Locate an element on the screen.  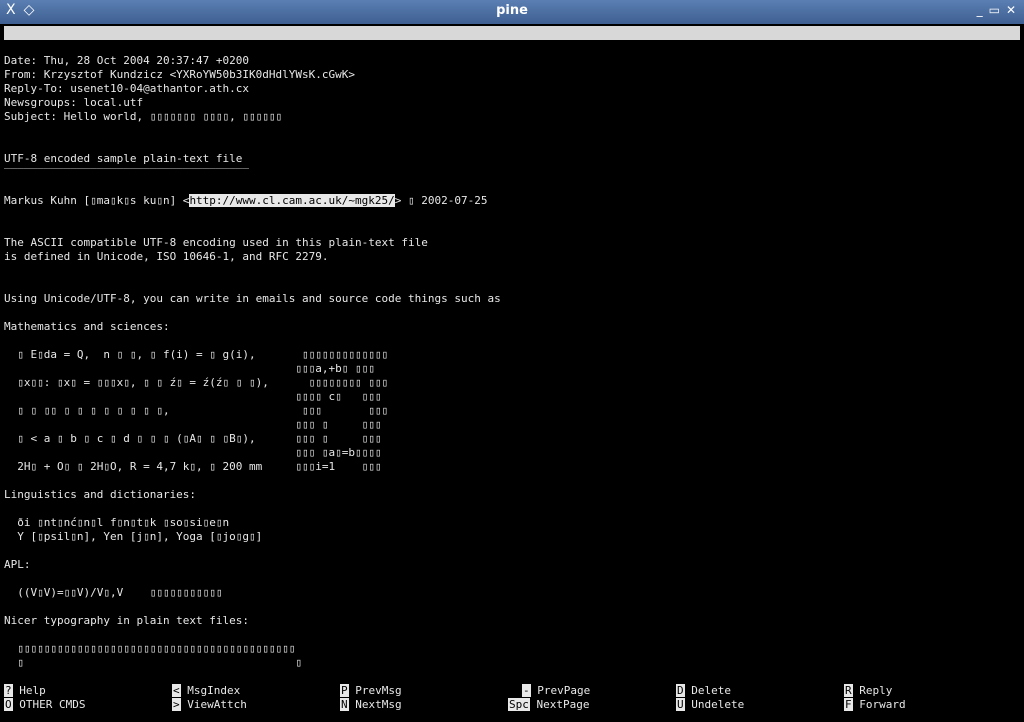
cmd-label: Undelete is located at coordinates (718, 704).